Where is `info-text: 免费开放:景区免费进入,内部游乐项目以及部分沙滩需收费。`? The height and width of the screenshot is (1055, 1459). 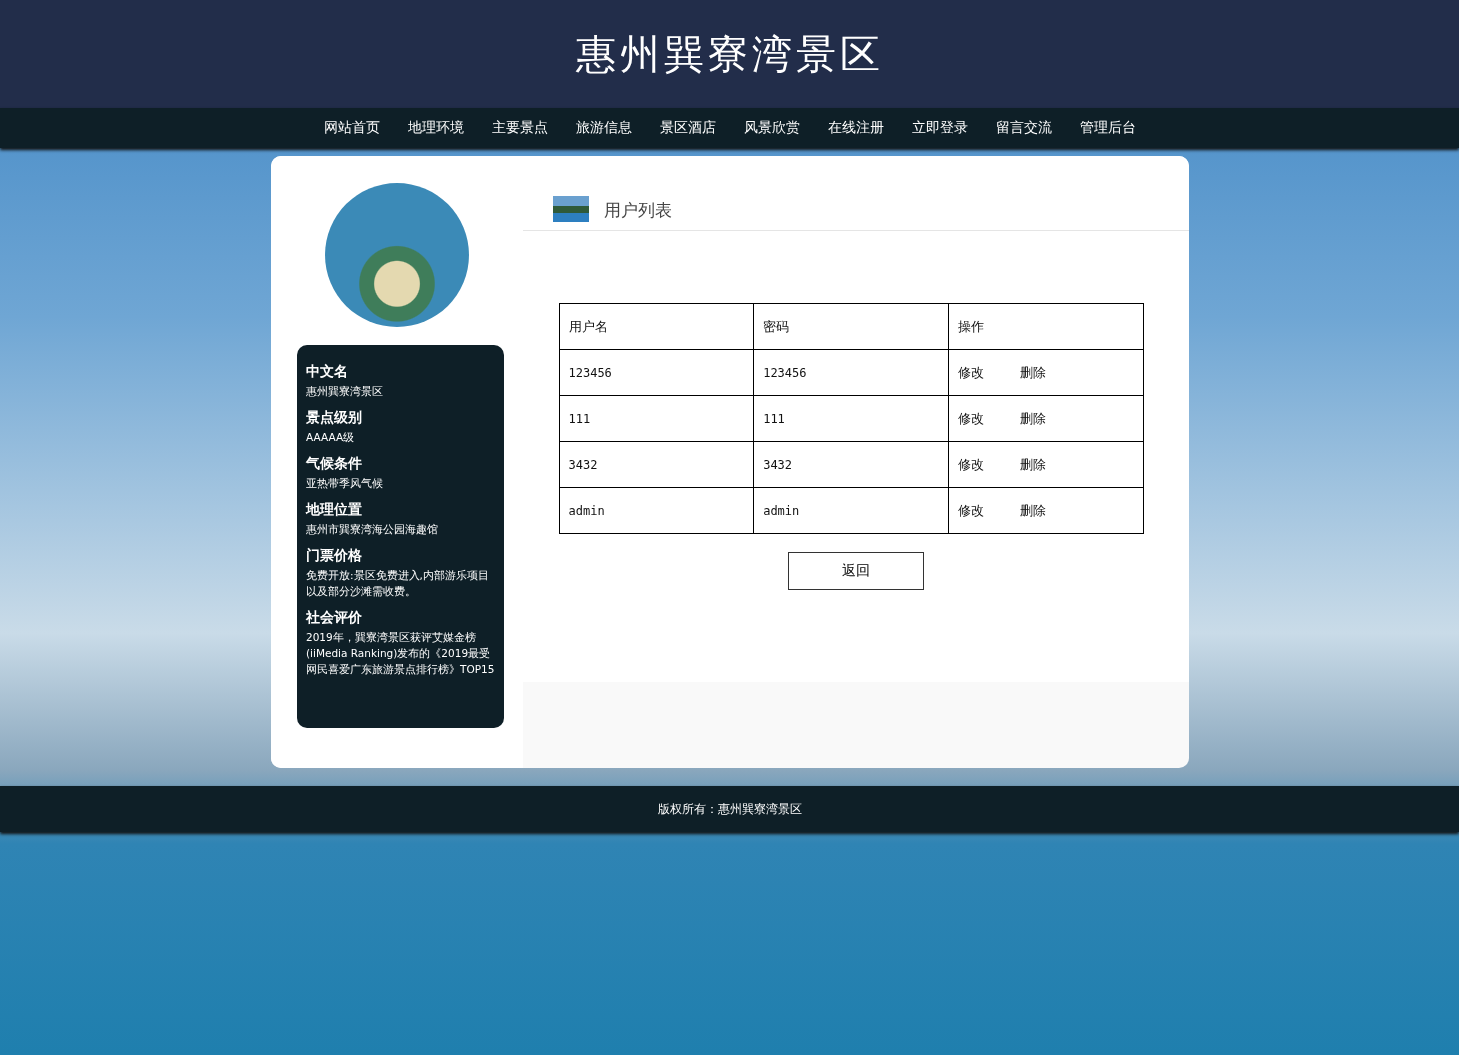 info-text: 免费开放:景区免费进入,内部游乐项目以及部分沙滩需收费。 is located at coordinates (398, 583).